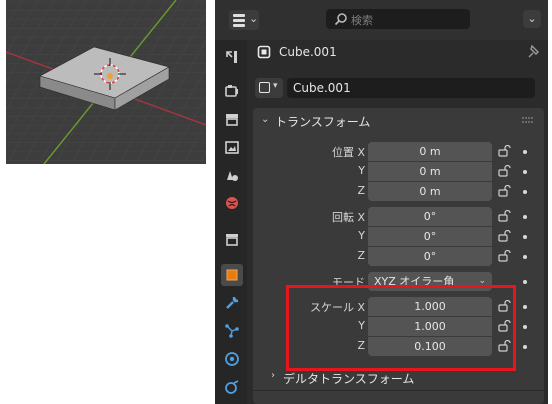 Image resolution: width=552 pixels, height=404 pixels. I want to click on collection-icon, so click(232, 240).